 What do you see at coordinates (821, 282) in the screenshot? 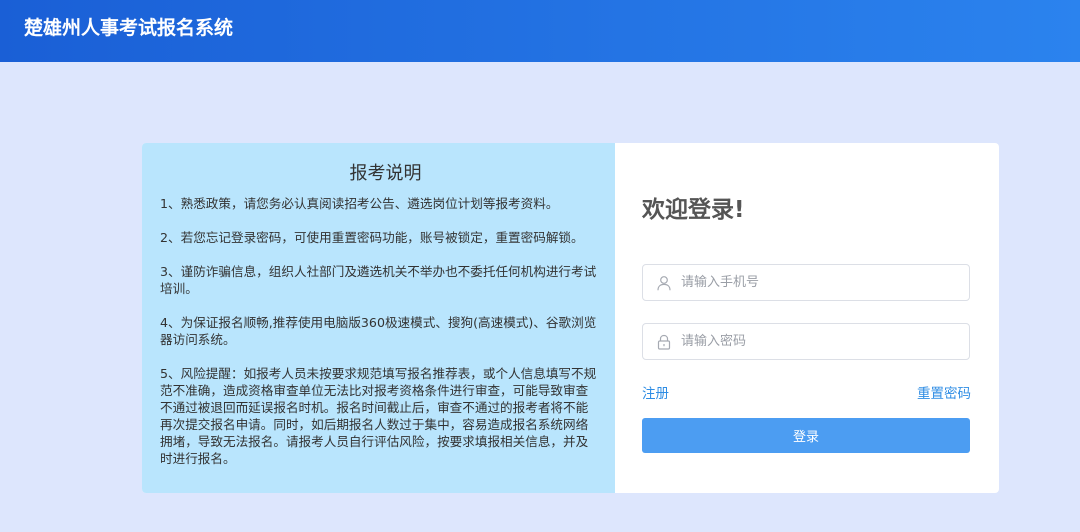
I see `phone-input` at bounding box center [821, 282].